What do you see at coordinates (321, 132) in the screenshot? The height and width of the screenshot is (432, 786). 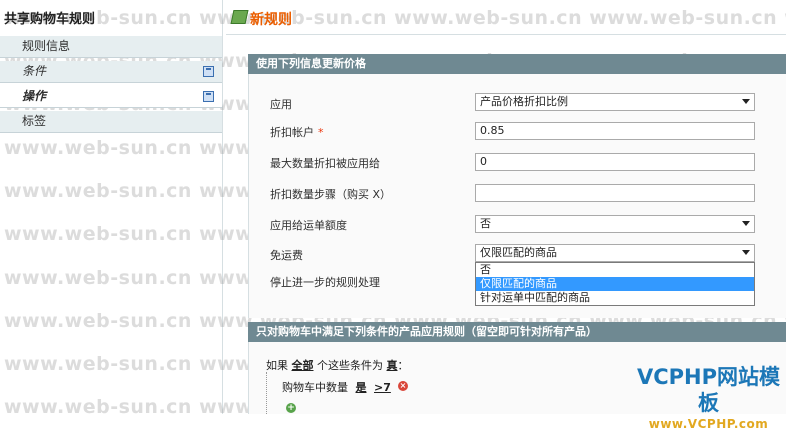 I see `required-marker: *` at bounding box center [321, 132].